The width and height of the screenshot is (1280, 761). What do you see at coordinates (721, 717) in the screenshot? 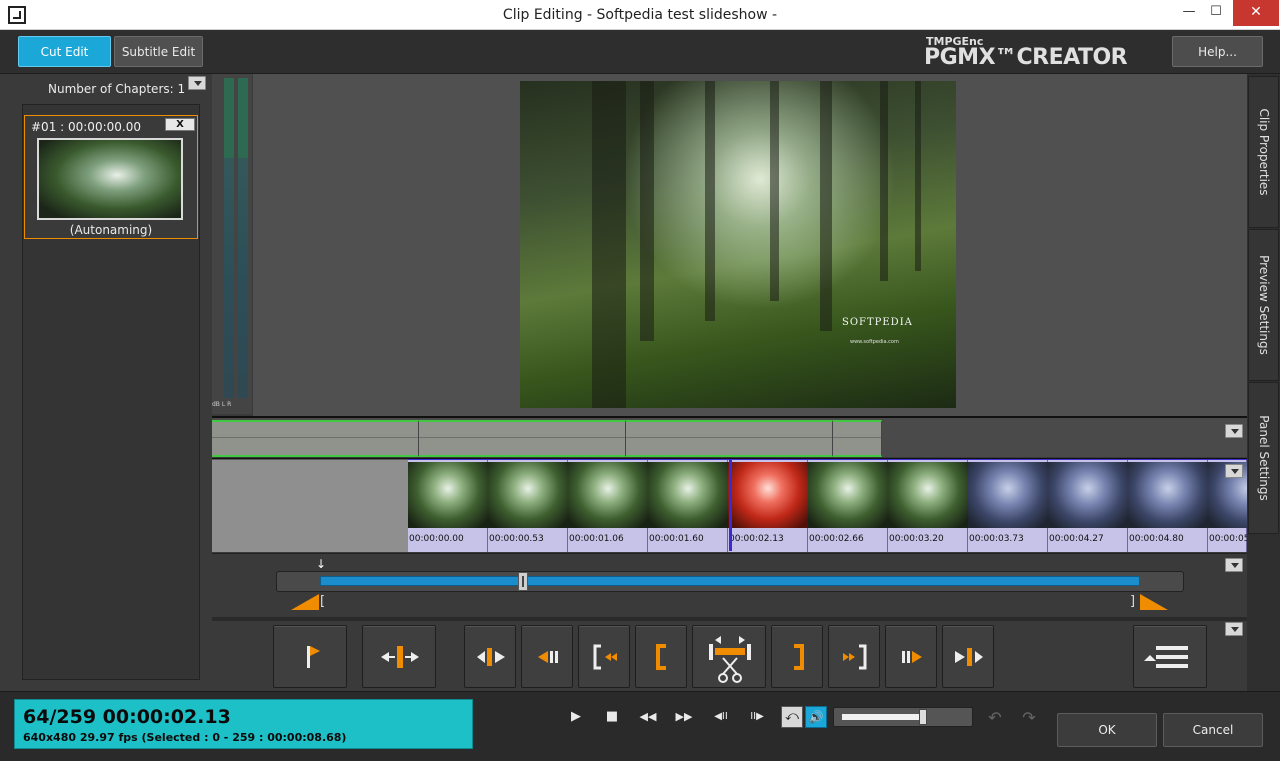
I see `step-back-button: ◀II` at bounding box center [721, 717].